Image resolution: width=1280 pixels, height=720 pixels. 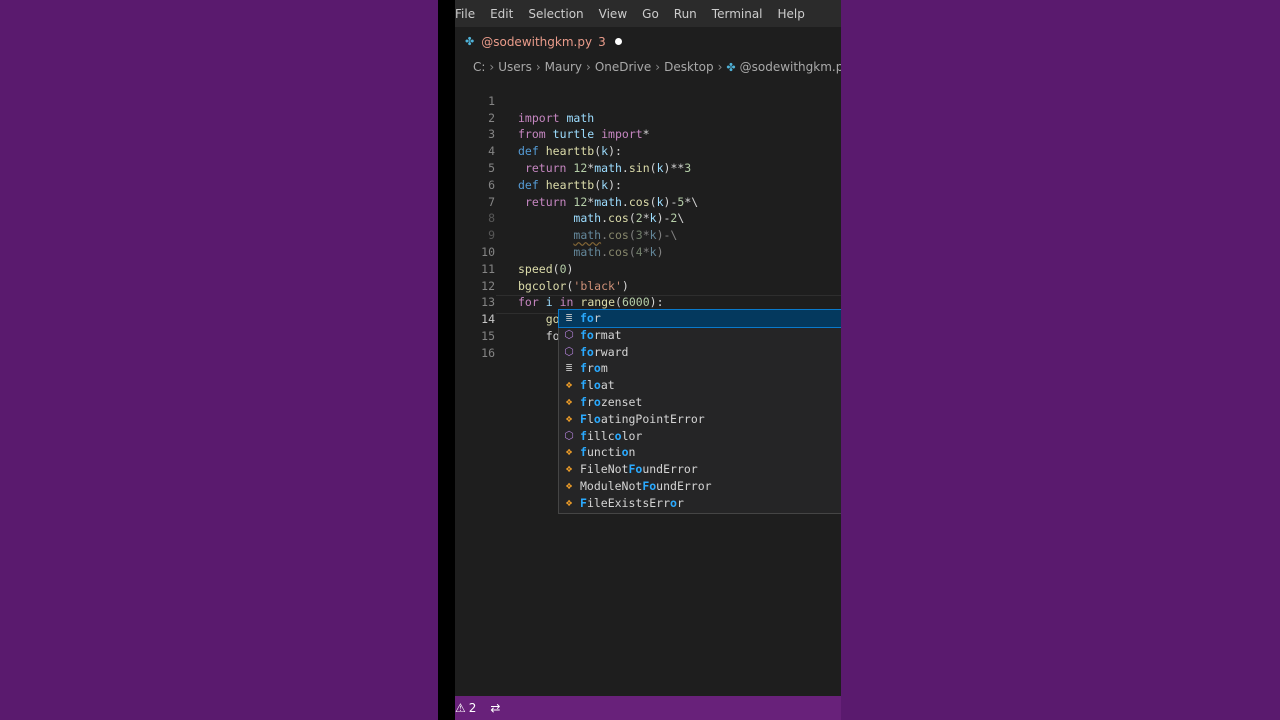 I want to click on menu-terminal: Terminal, so click(x=737, y=14).